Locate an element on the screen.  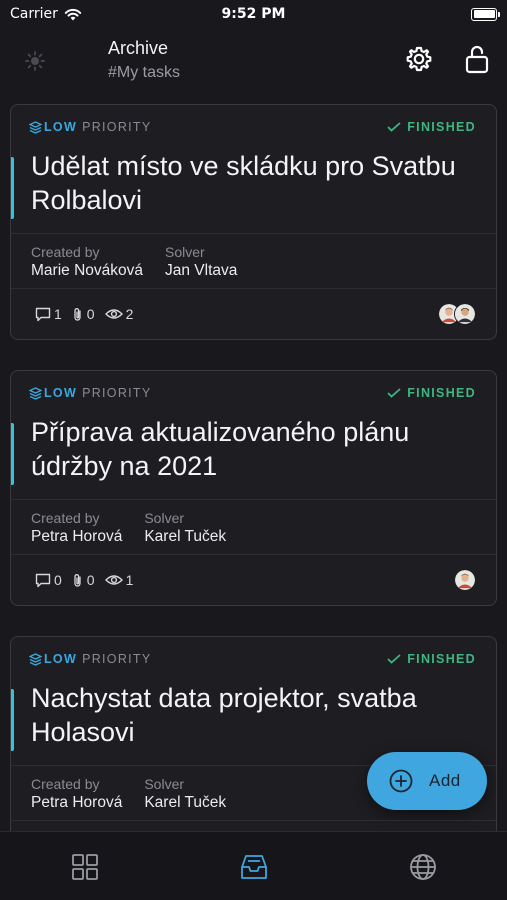
add-task-button: Add is located at coordinates (427, 781).